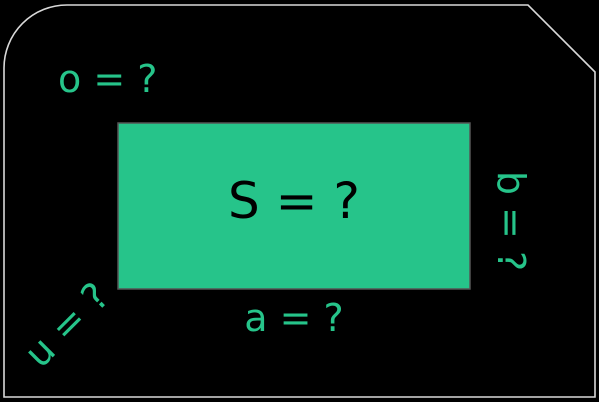  What do you see at coordinates (107, 79) in the screenshot?
I see `perimeter-label: o = ?` at bounding box center [107, 79].